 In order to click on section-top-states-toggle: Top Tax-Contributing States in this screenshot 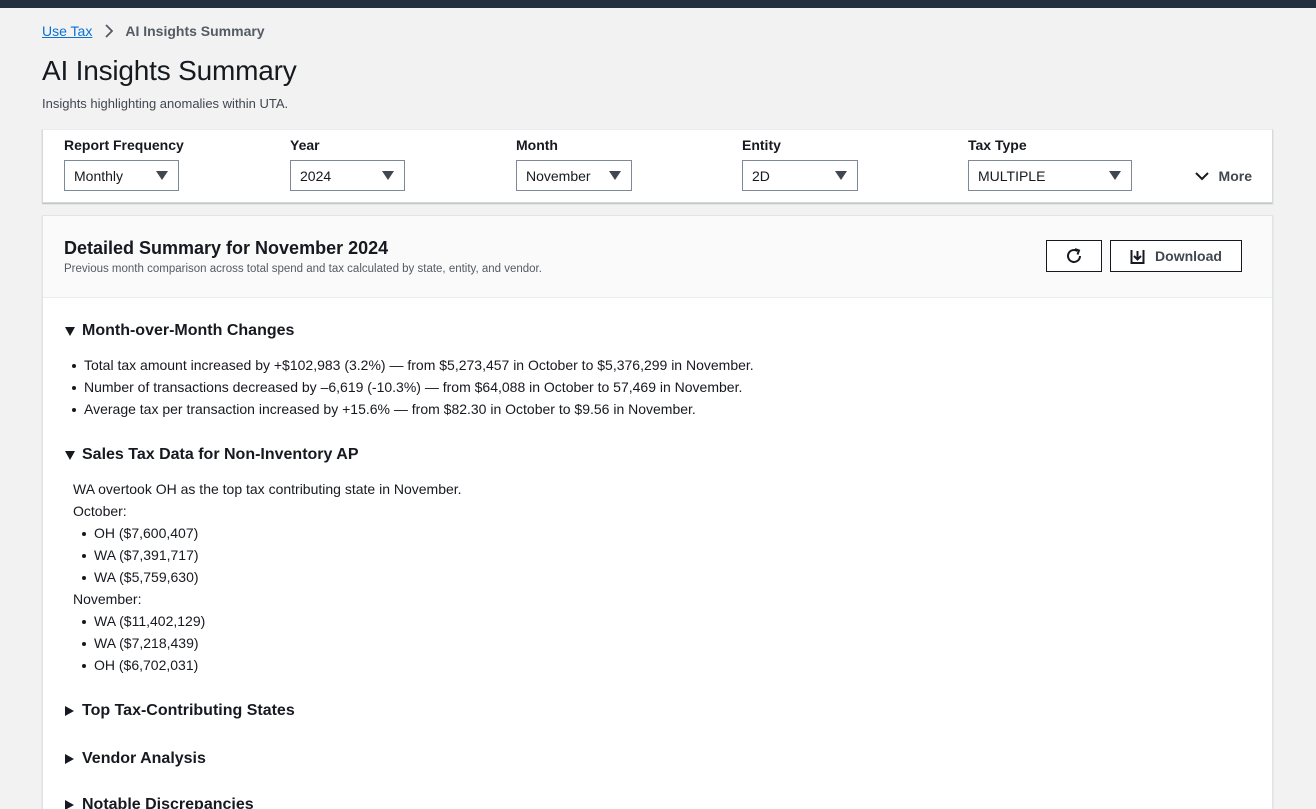, I will do `click(180, 711)`.